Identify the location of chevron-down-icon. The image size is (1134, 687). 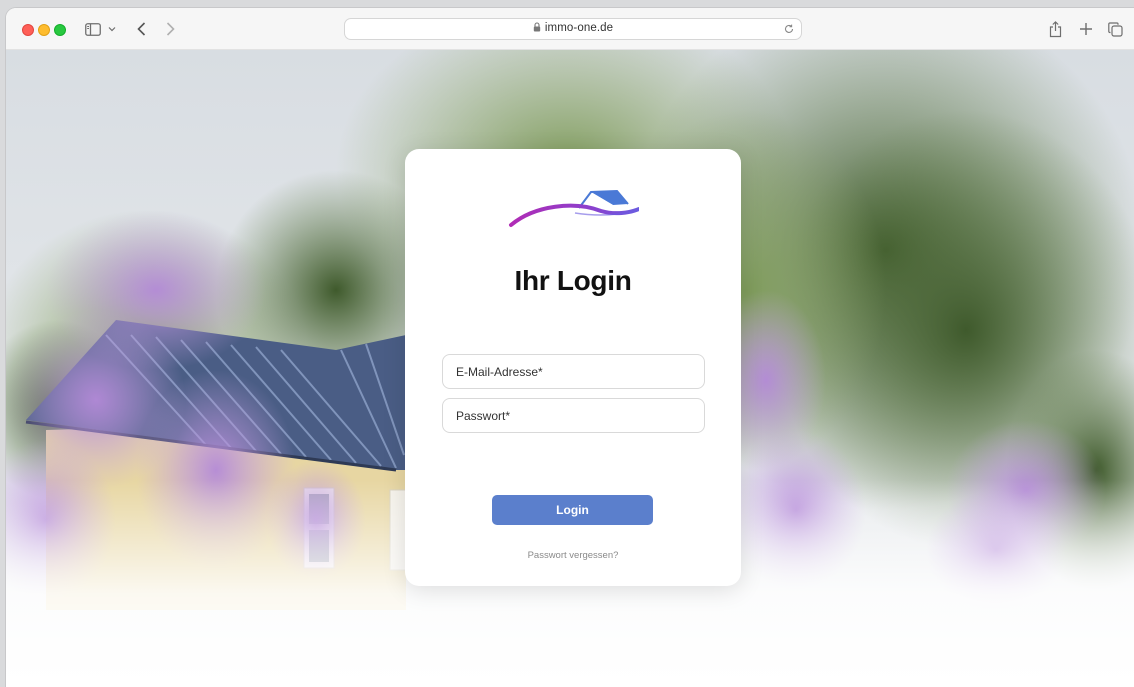
(112, 29).